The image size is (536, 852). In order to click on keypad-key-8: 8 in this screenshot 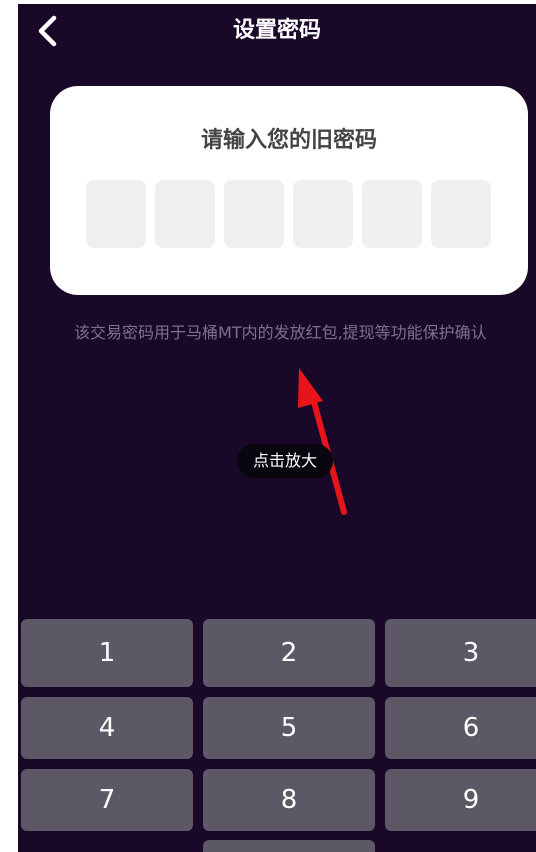, I will do `click(289, 800)`.